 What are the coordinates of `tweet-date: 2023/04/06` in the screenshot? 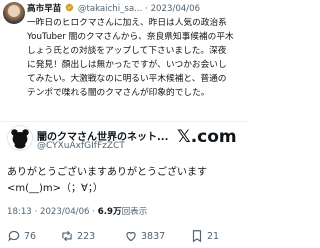 It's located at (65, 212).